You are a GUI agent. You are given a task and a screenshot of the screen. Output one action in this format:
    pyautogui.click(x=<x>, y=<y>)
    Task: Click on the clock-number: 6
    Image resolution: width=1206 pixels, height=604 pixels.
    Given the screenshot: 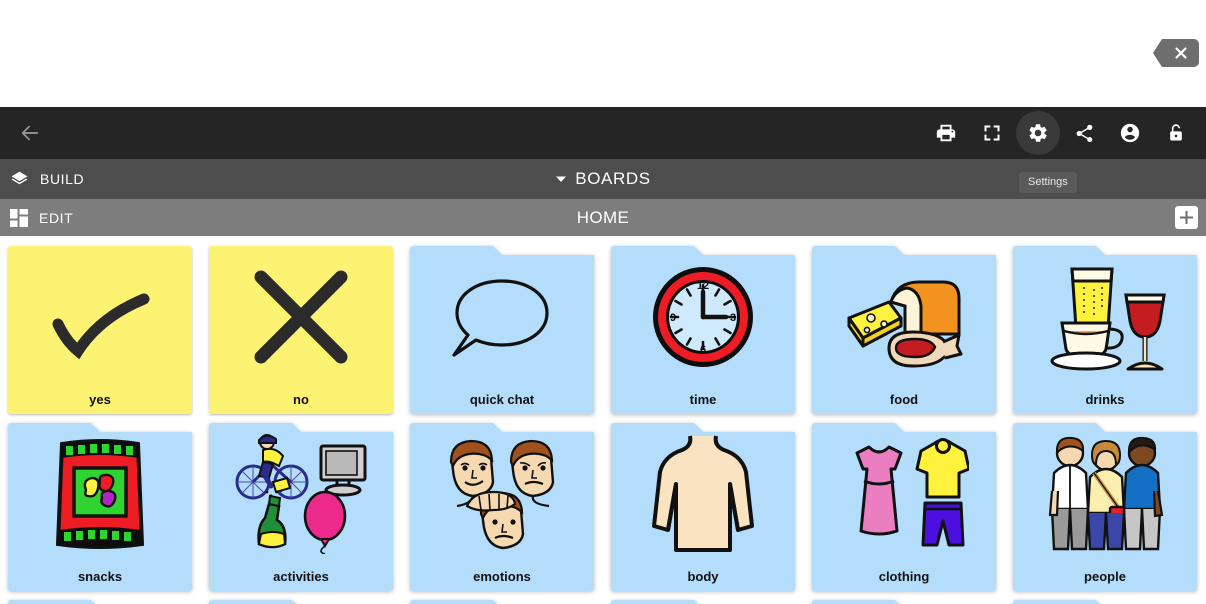 What is the action you would take?
    pyautogui.click(x=703, y=350)
    